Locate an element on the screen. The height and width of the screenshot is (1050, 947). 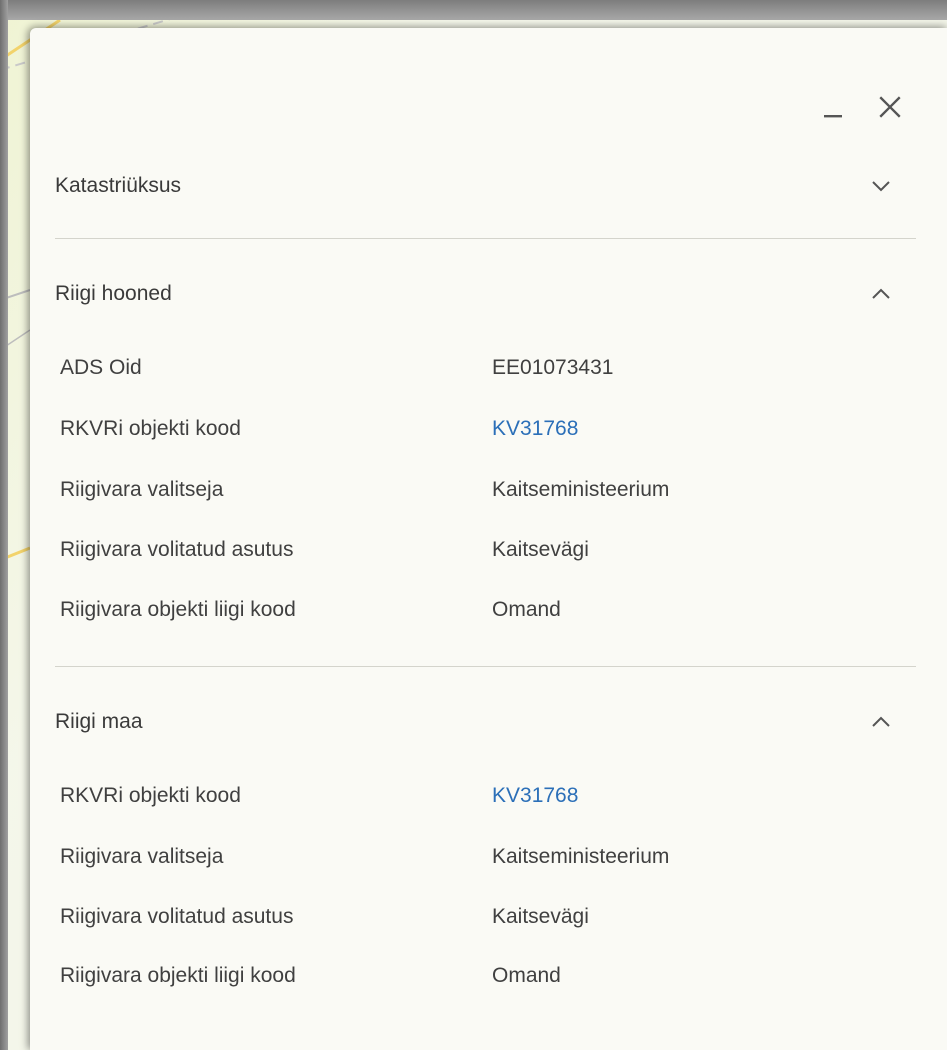
minimize-icon is located at coordinates (833, 116).